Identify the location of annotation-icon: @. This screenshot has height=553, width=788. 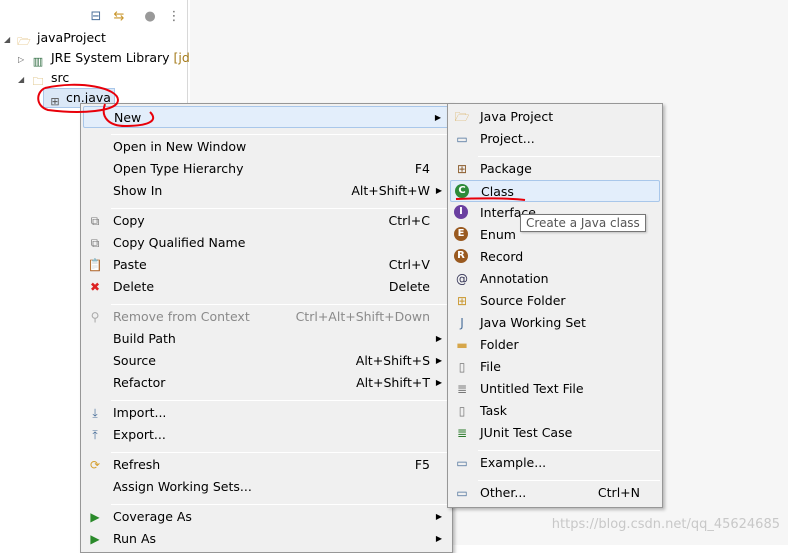
(462, 279).